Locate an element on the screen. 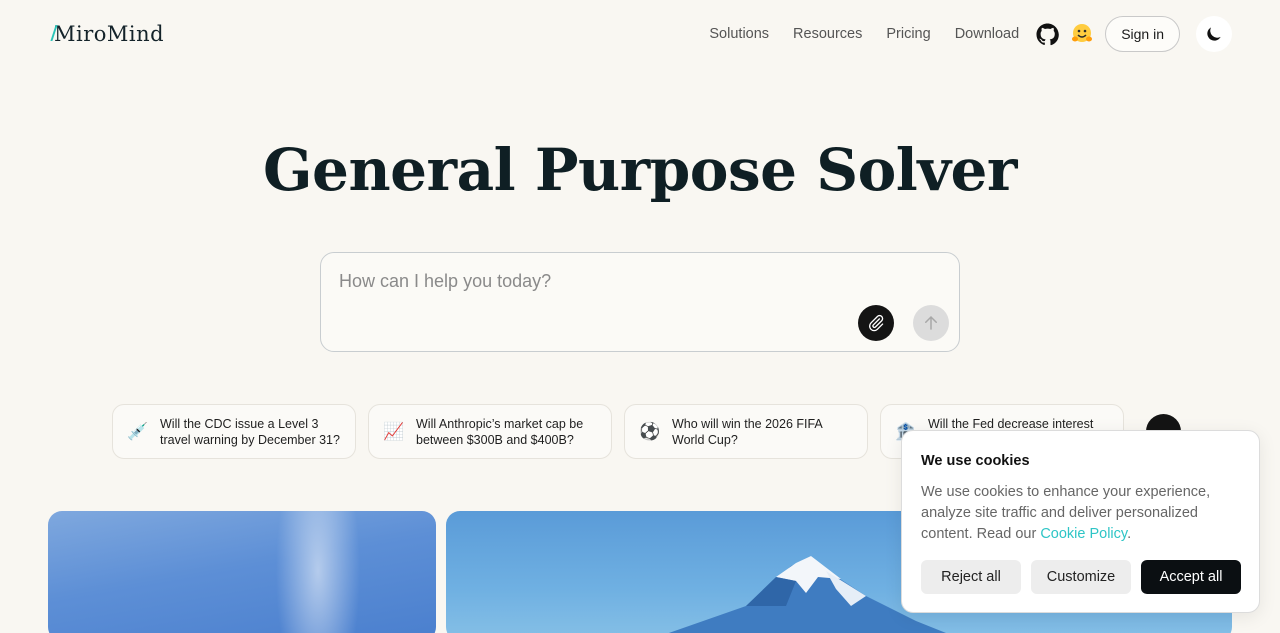  paperclip-icon is located at coordinates (876, 323).